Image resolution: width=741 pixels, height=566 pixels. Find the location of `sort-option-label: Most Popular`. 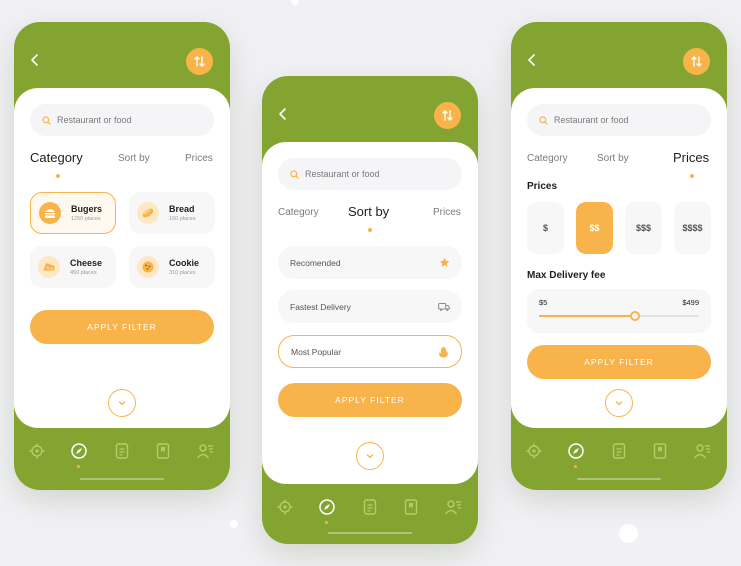

sort-option-label: Most Popular is located at coordinates (316, 351).